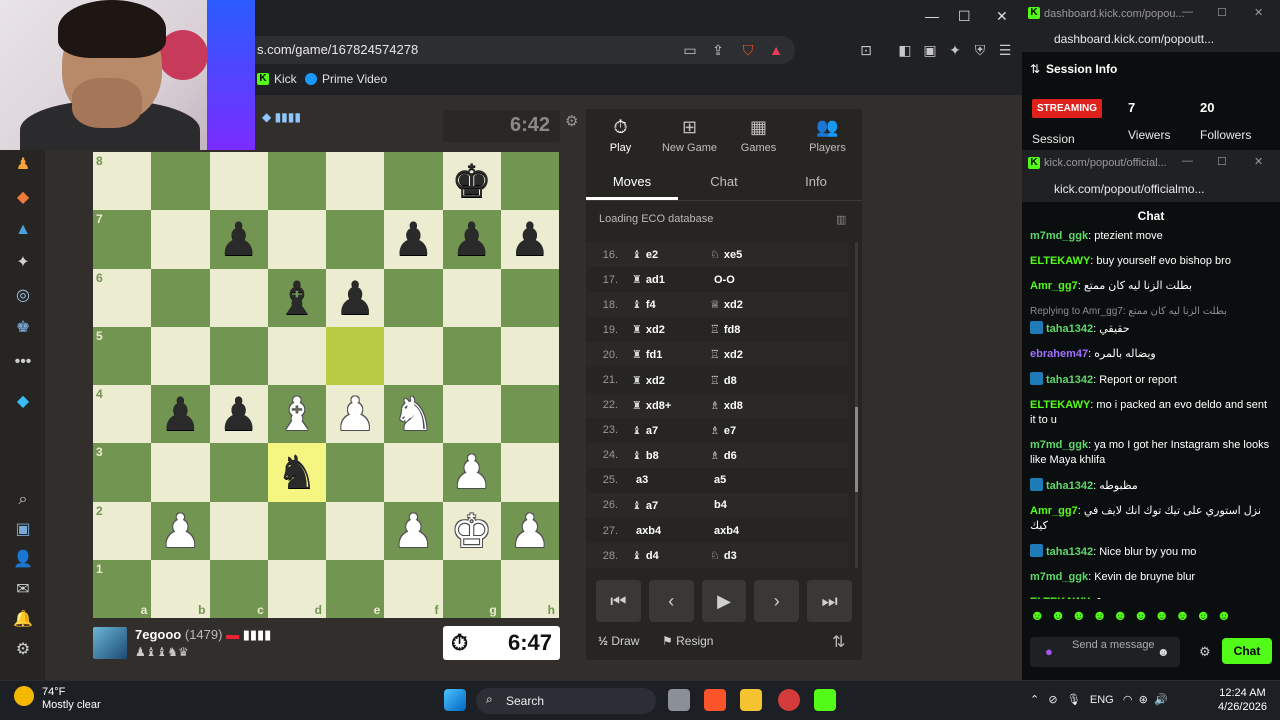  I want to click on square-b8, so click(180, 181).